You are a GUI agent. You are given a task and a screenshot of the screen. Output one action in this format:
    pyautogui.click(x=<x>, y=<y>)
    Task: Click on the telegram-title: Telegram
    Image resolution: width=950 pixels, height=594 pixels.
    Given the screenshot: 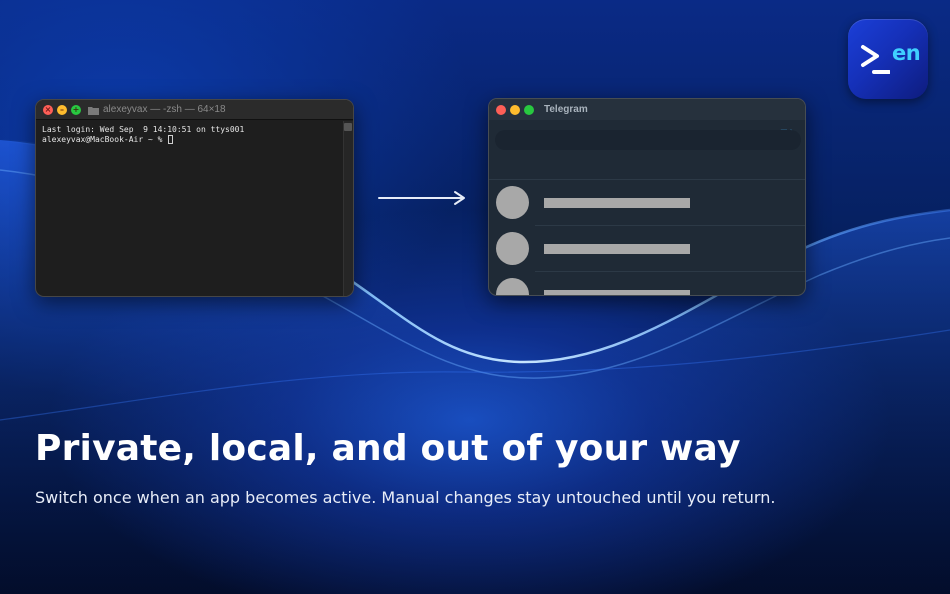 What is the action you would take?
    pyautogui.click(x=566, y=109)
    